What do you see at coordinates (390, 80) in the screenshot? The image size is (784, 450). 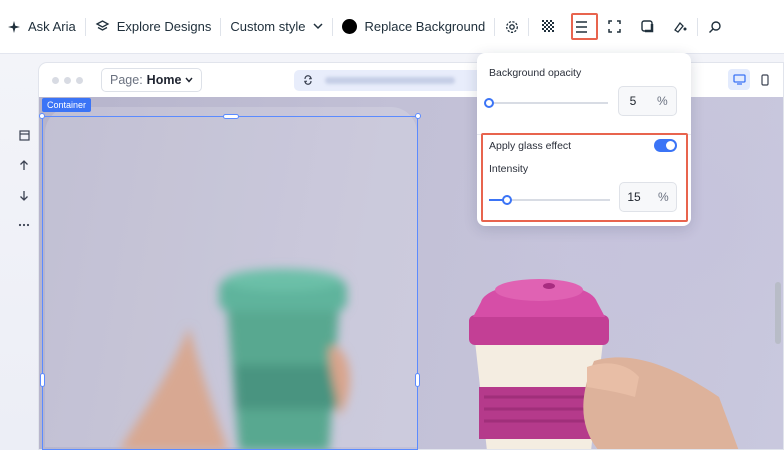 I see `url-text-blurred` at bounding box center [390, 80].